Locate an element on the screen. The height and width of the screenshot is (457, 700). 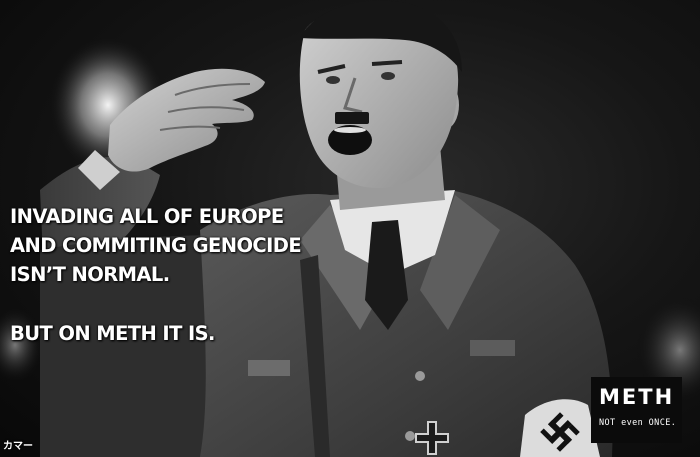
headline-line: INVADING ALL OF EUROPE is located at coordinates (147, 216).